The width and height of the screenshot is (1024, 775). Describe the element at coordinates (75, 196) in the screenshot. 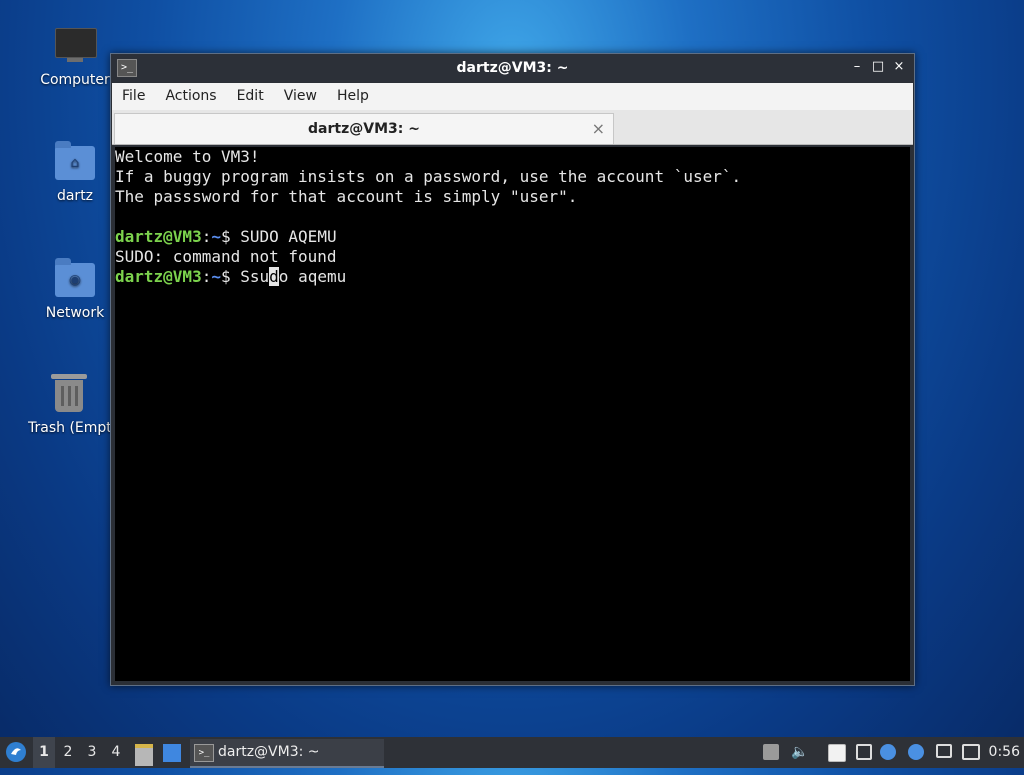

I see `desktop-icon-label: dartz` at that location.